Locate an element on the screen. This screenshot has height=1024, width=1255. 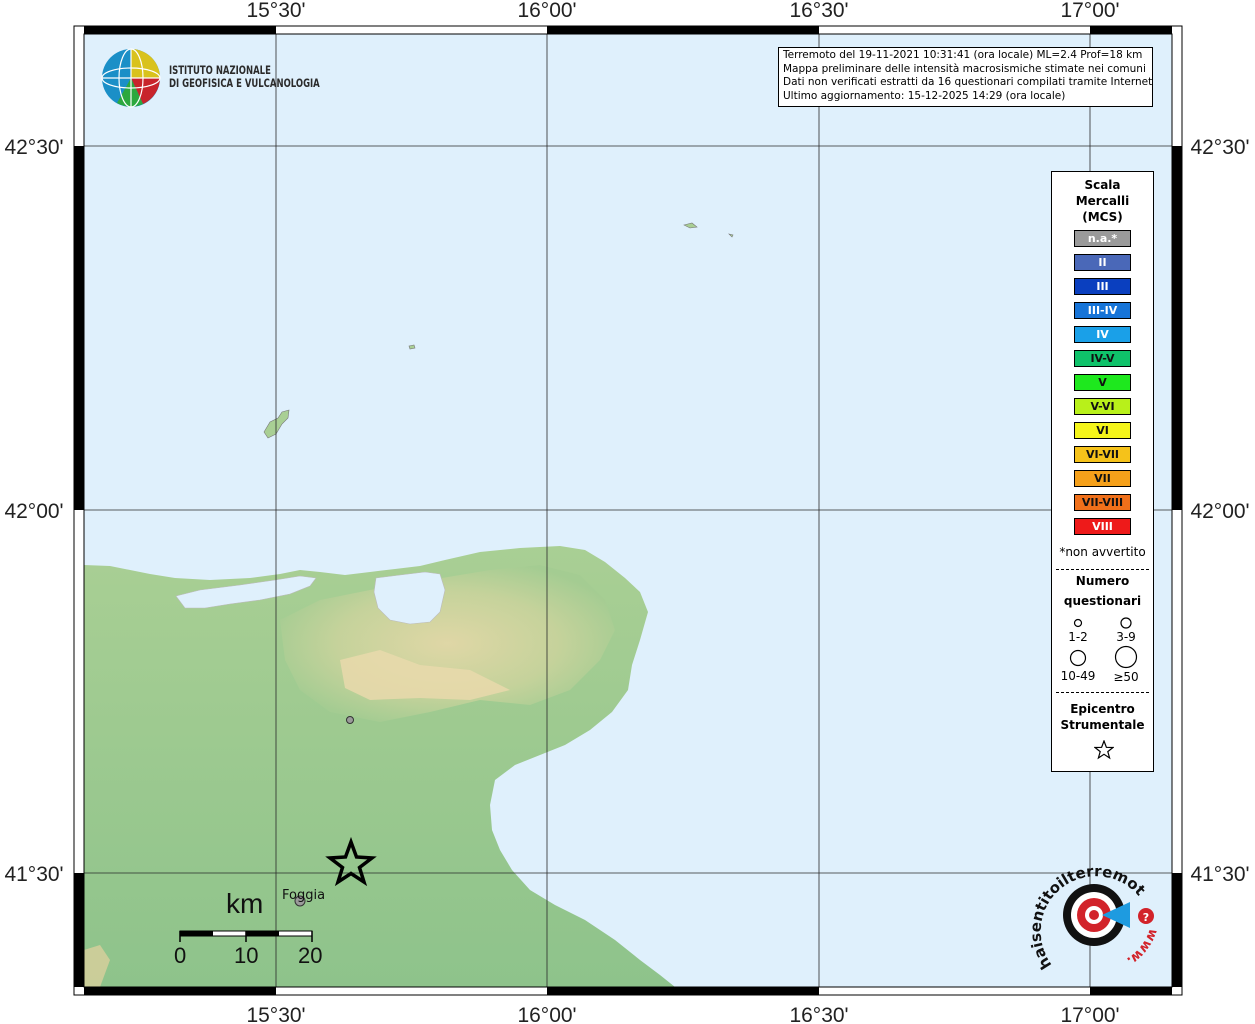
lat-label-right-1: 42°30' is located at coordinates (1219, 147).